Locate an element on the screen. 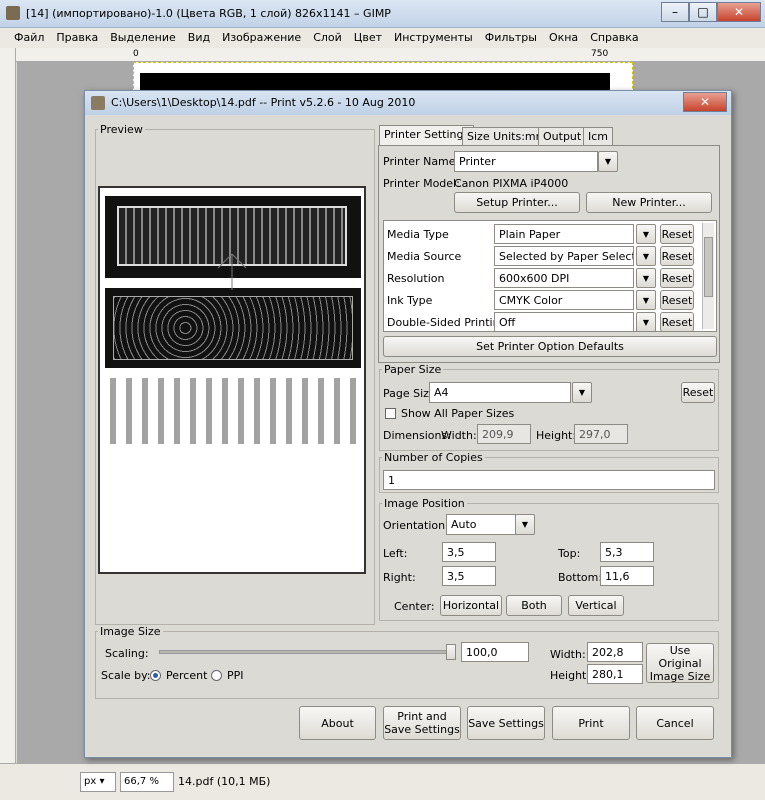 This screenshot has height=800, width=765. top-field: 5,3 is located at coordinates (627, 552).